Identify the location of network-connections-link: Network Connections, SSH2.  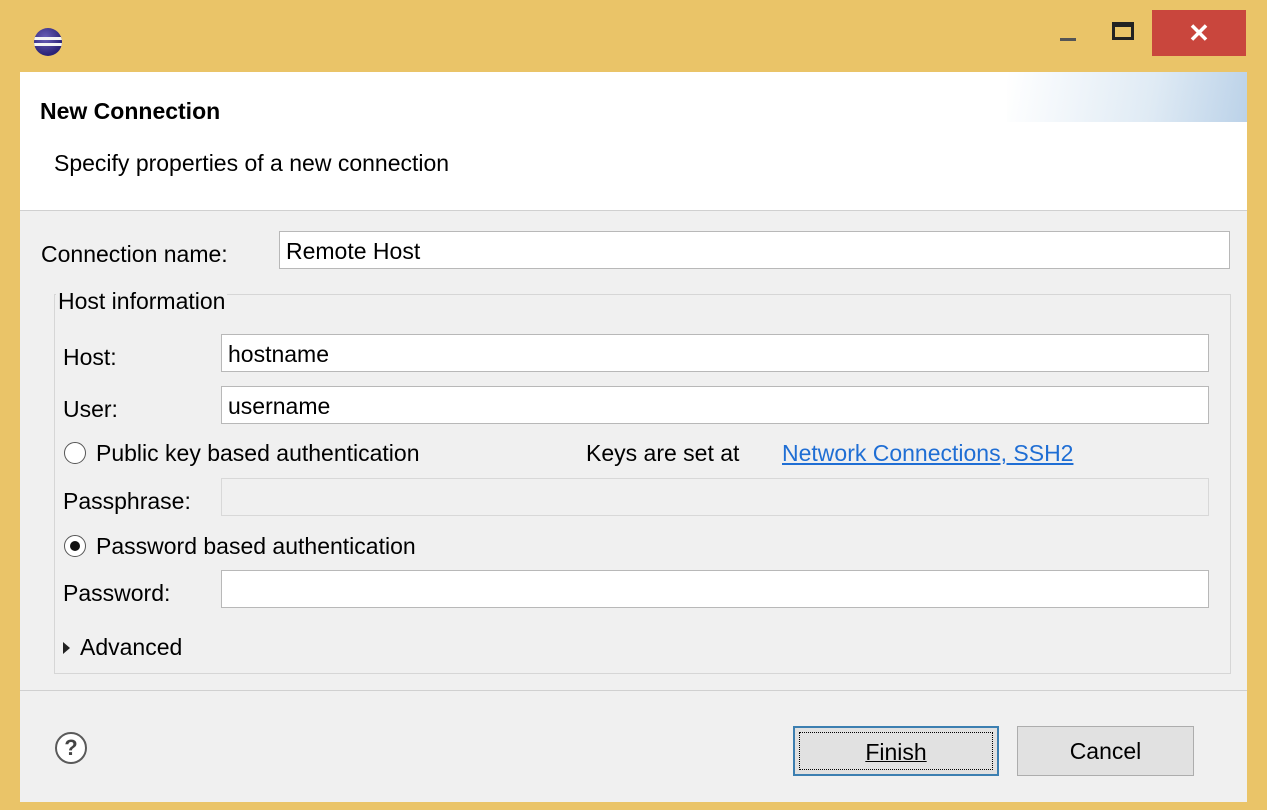
(927, 453).